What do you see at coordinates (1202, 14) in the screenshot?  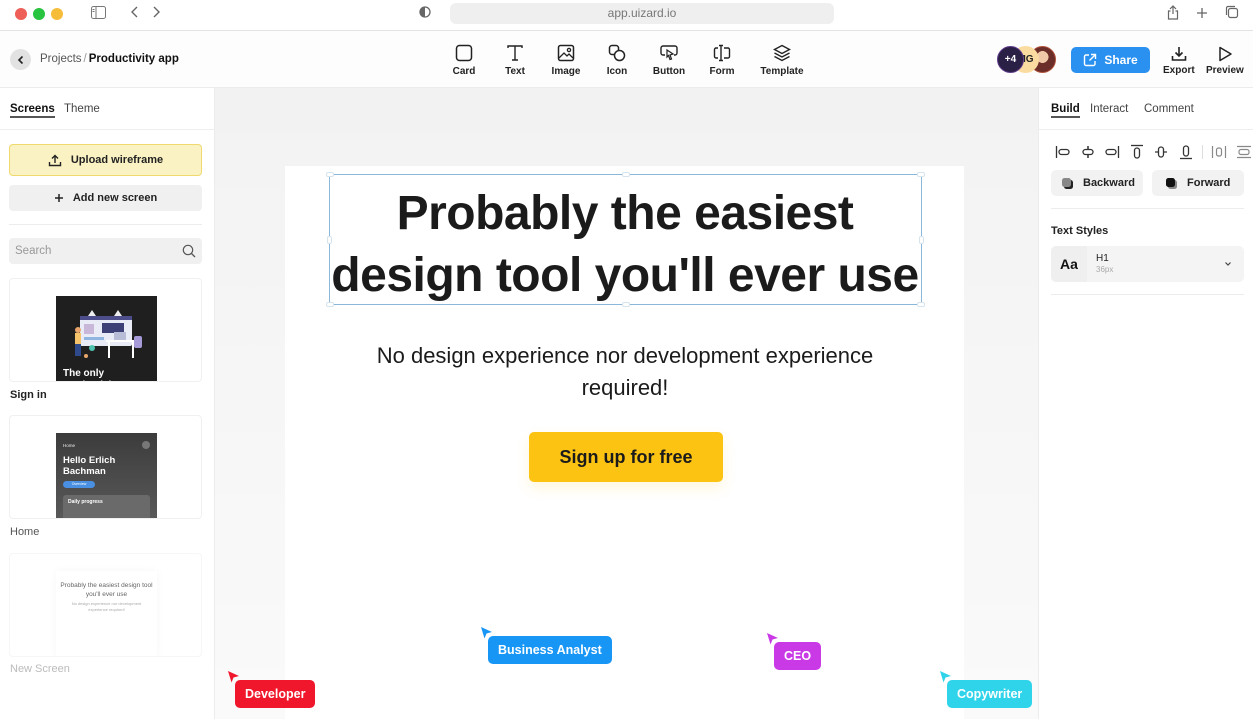 I see `new-tab-icon` at bounding box center [1202, 14].